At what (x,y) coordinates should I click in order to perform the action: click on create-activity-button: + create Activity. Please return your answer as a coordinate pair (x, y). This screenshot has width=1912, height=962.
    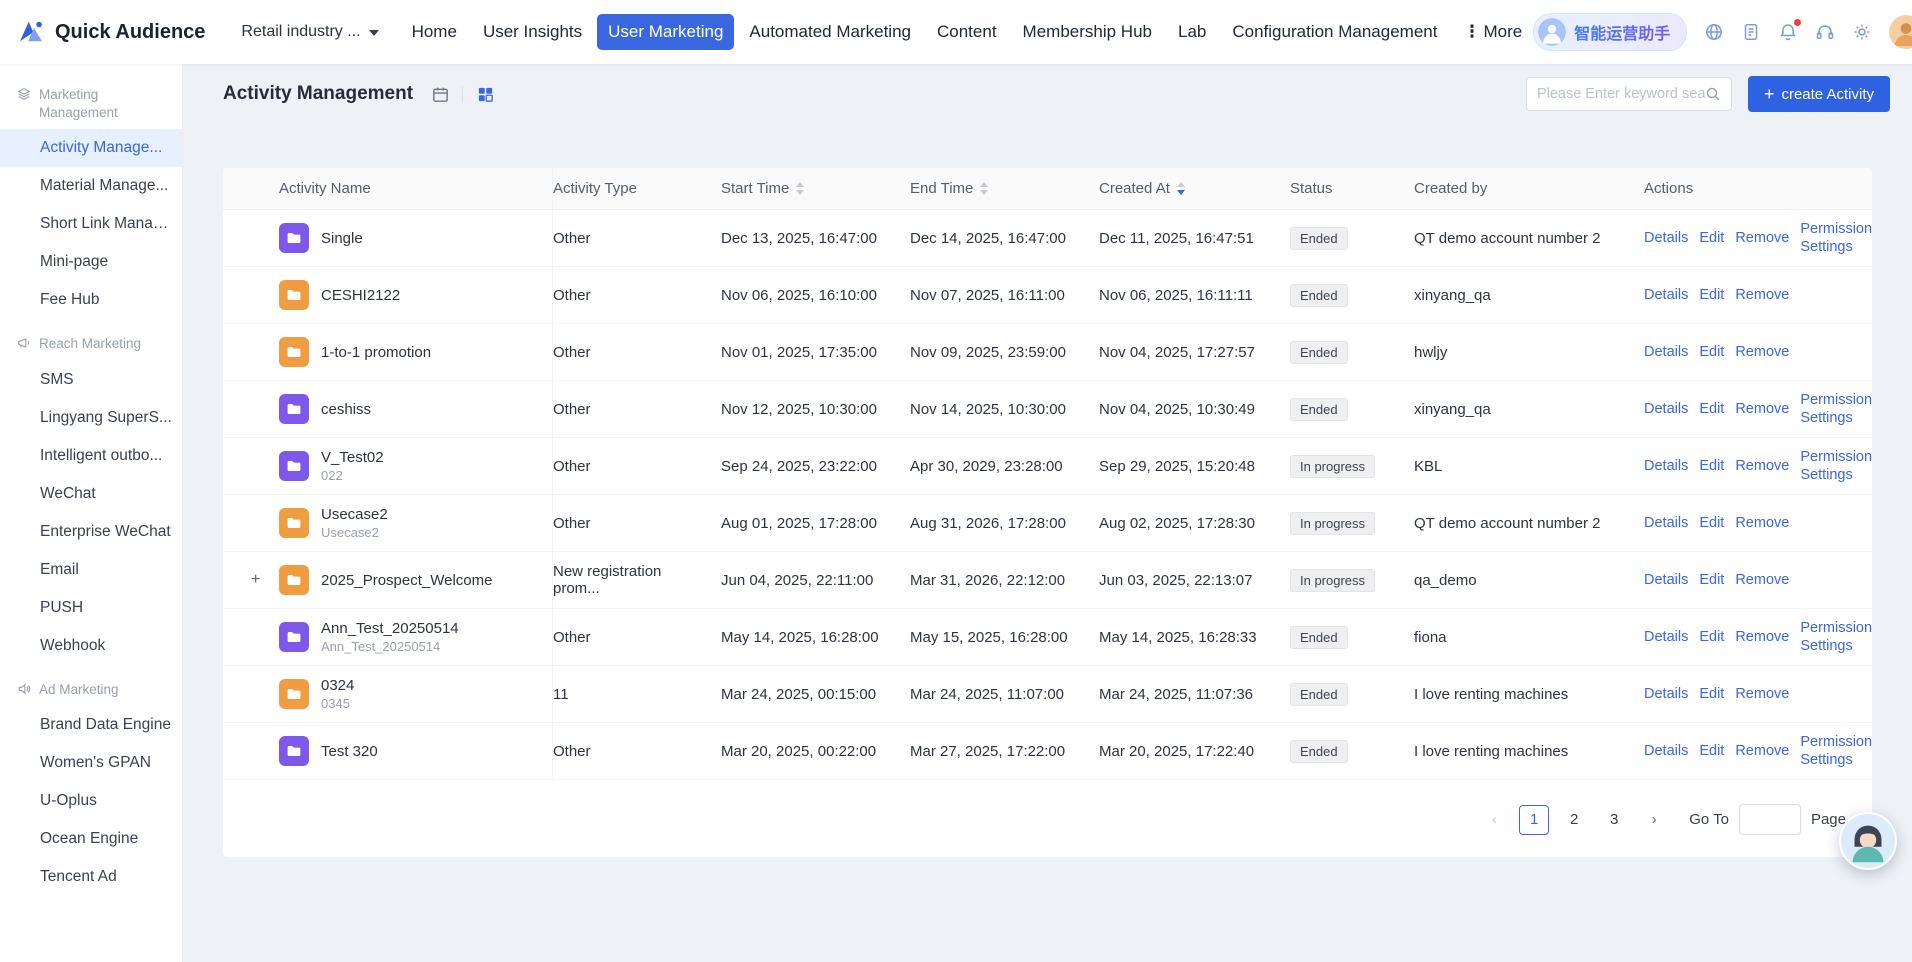
    Looking at the image, I should click on (1818, 94).